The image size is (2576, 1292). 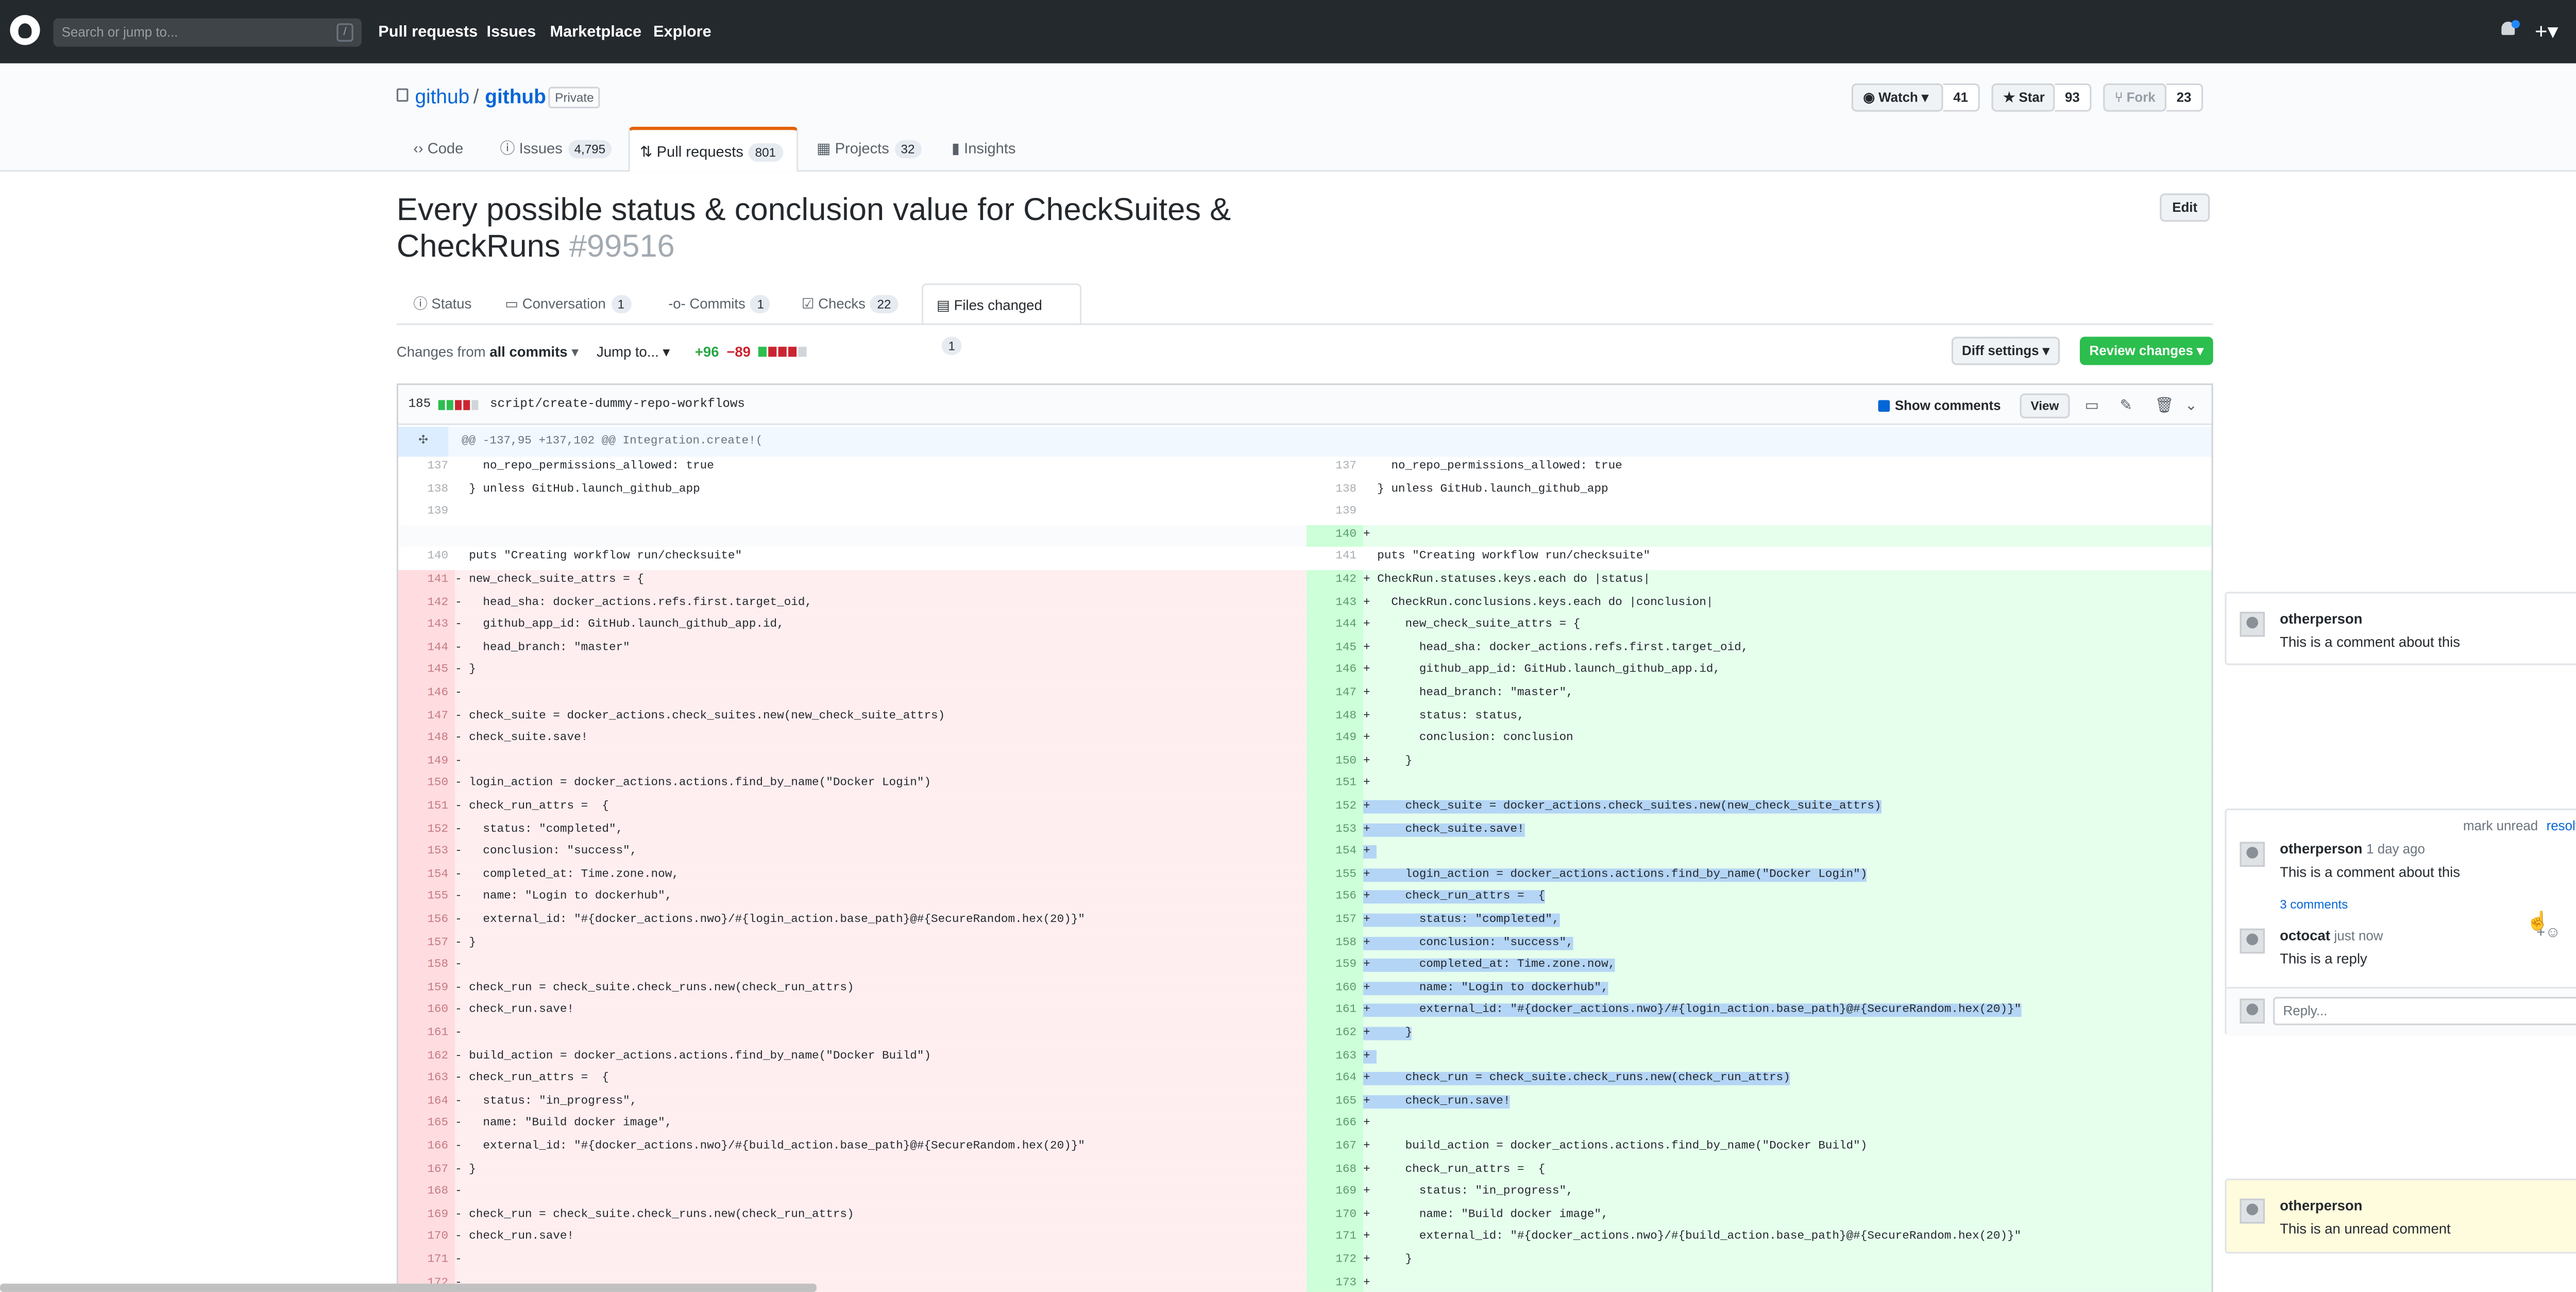 What do you see at coordinates (2023, 97) in the screenshot?
I see `star-button: ★ Star` at bounding box center [2023, 97].